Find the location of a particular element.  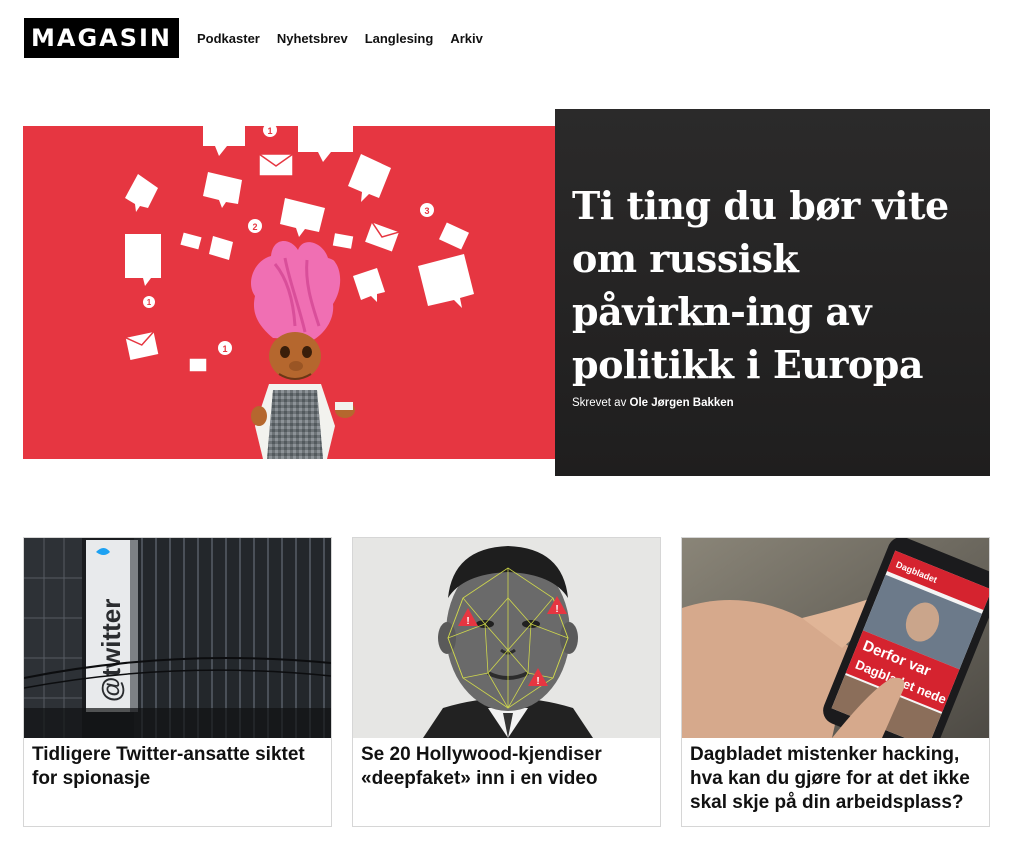

author-name: Ole Jørgen Bakken is located at coordinates (682, 403).